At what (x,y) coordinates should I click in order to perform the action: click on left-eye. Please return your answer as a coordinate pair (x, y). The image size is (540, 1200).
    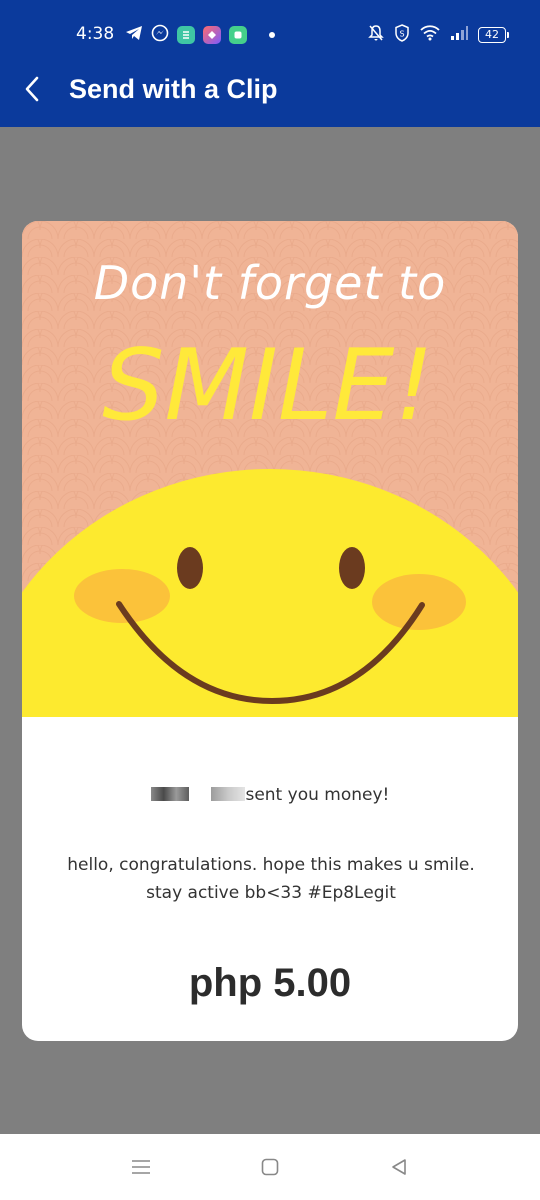
    Looking at the image, I should click on (190, 568).